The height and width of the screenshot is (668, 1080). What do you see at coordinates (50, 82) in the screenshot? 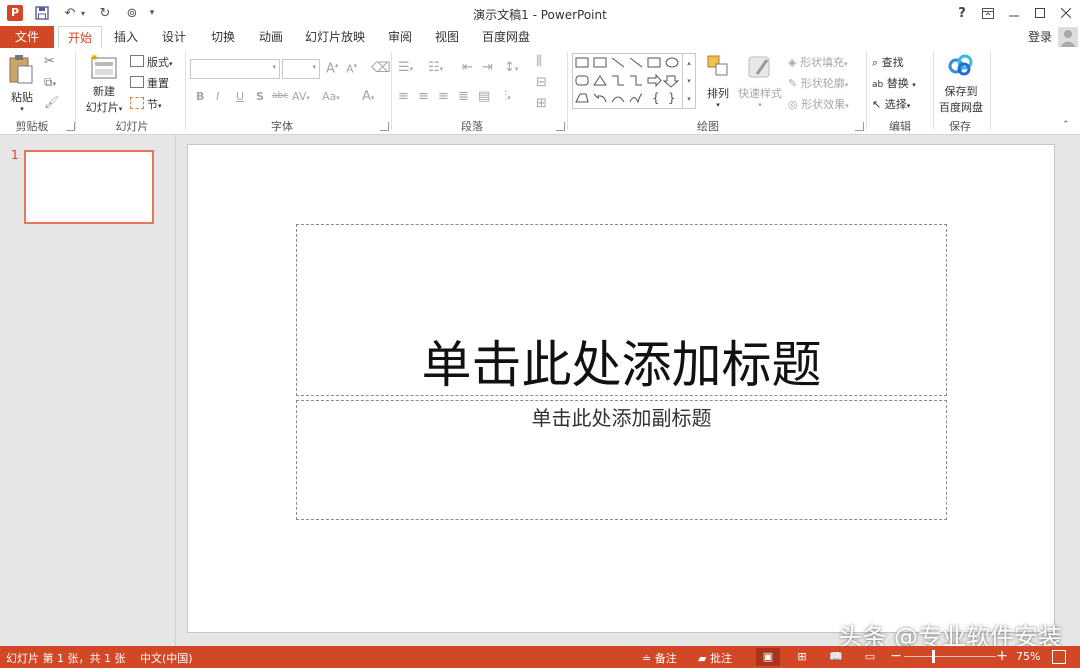
I see `copy-icon: ⧉▾` at bounding box center [50, 82].